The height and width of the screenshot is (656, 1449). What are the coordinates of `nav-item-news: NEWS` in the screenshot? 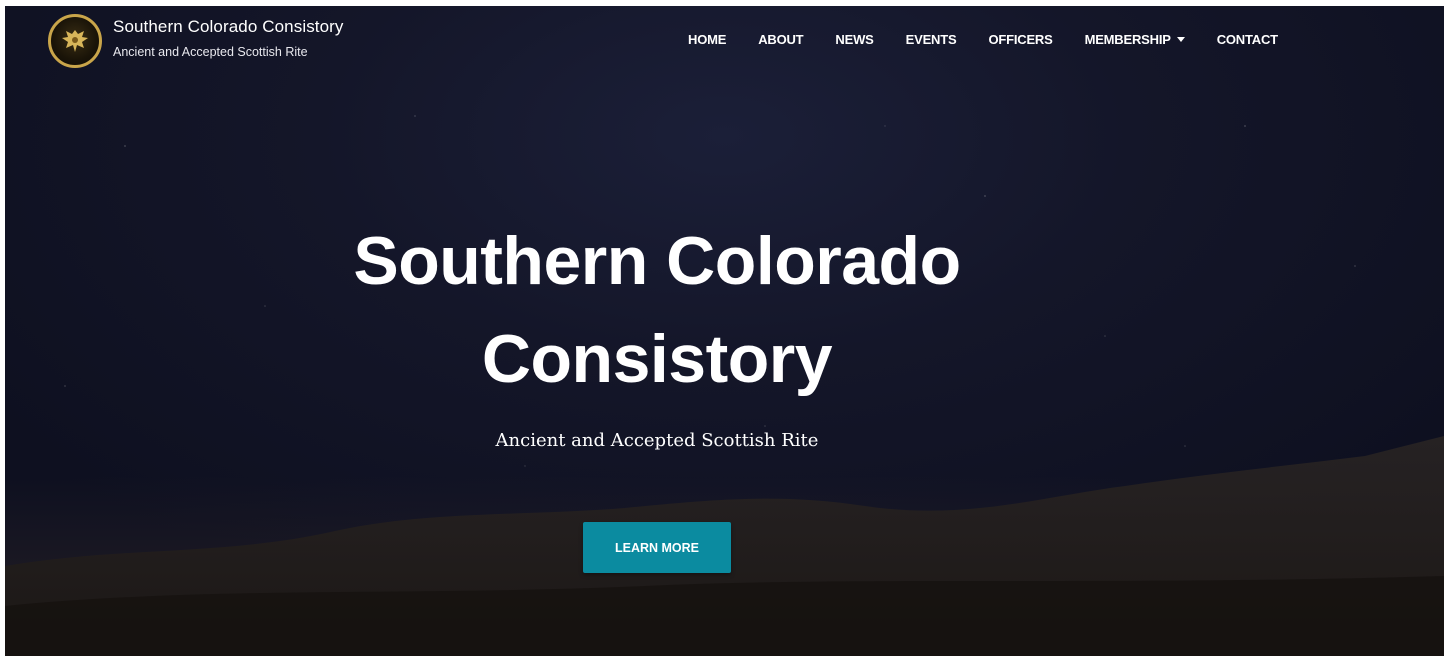 It's located at (854, 39).